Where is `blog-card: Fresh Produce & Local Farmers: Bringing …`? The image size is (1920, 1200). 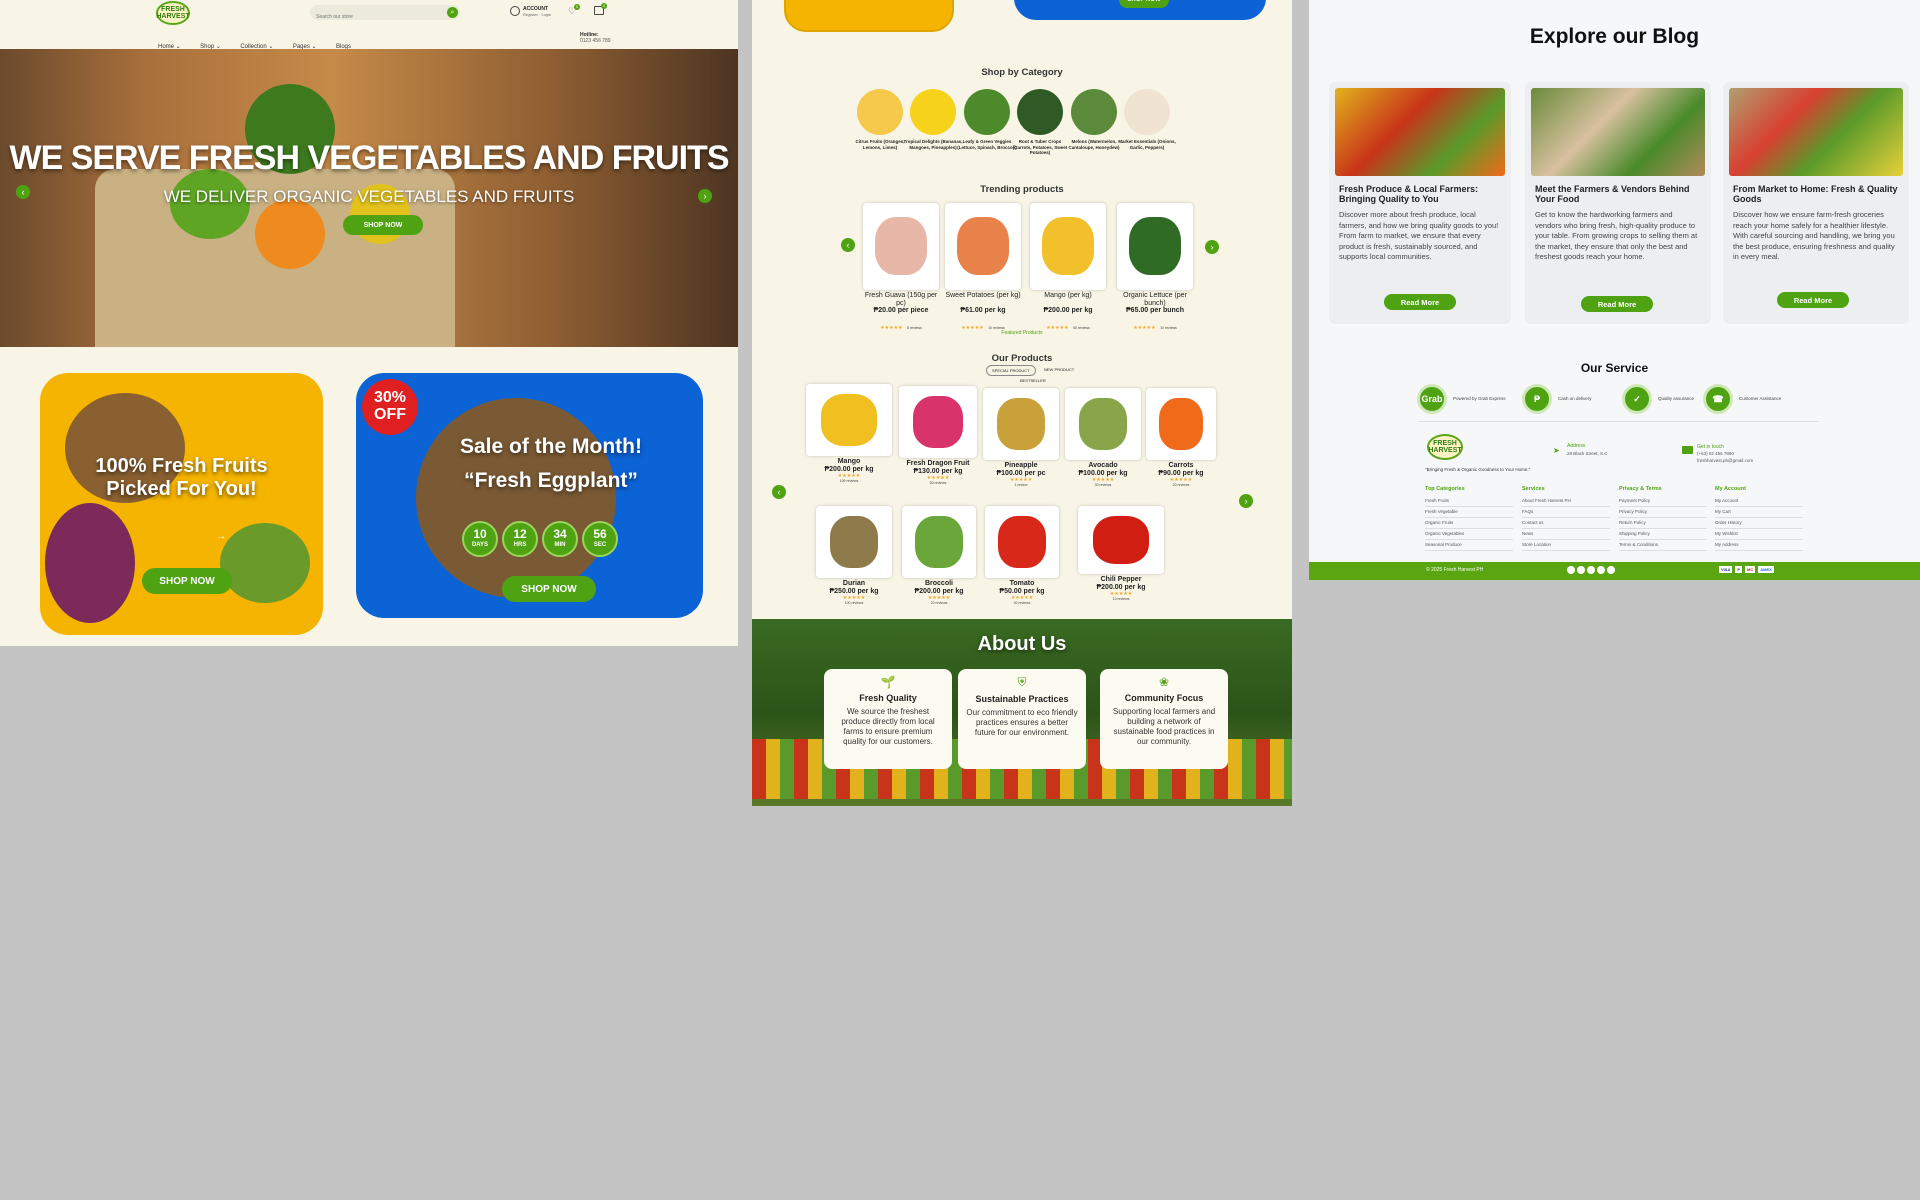 blog-card: Fresh Produce & Local Farmers: Bringing … is located at coordinates (1420, 203).